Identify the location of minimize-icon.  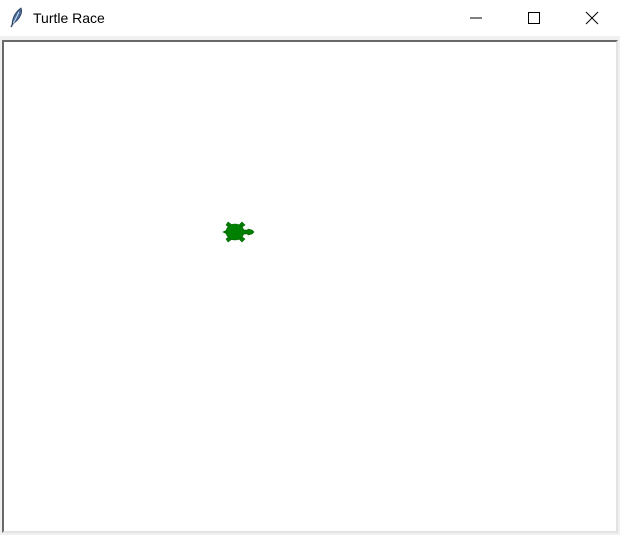
(476, 18).